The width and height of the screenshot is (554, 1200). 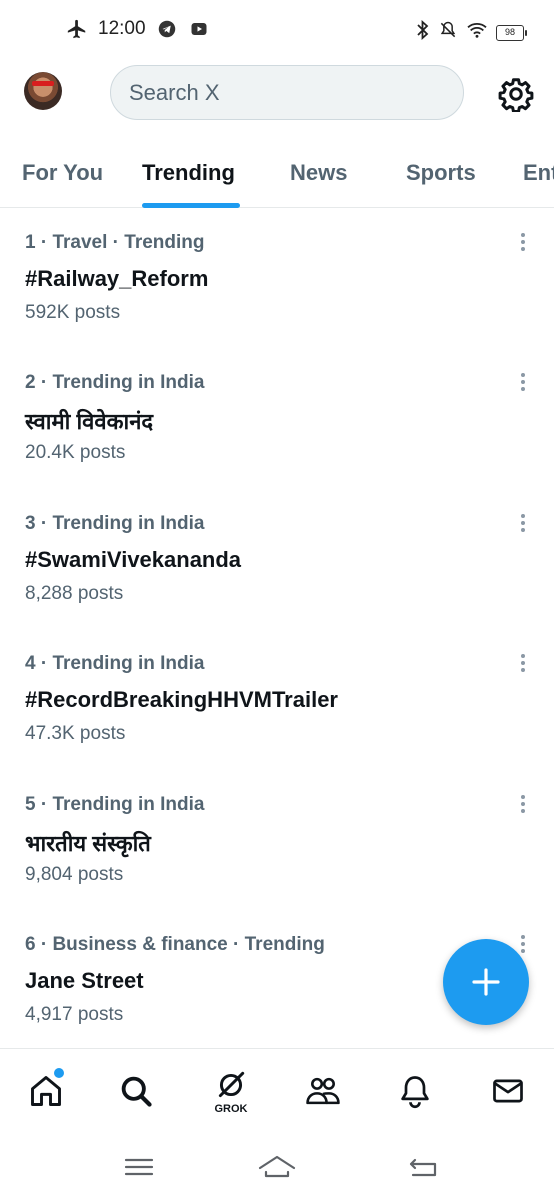 I want to click on plus-icon, so click(x=486, y=982).